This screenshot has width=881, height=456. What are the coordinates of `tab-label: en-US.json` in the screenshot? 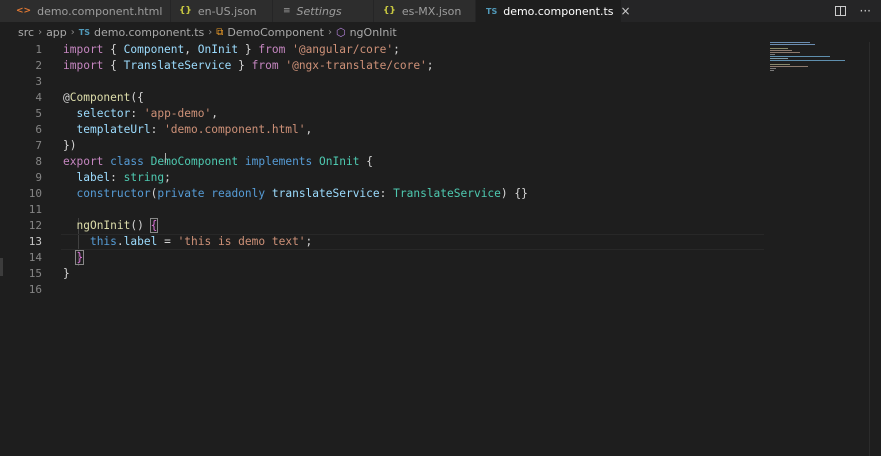 It's located at (227, 11).